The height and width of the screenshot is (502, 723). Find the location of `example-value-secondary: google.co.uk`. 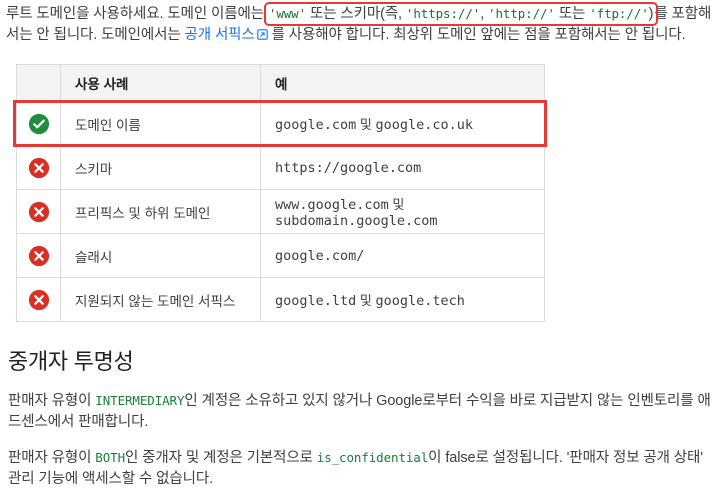

example-value-secondary: google.co.uk is located at coordinates (424, 125).